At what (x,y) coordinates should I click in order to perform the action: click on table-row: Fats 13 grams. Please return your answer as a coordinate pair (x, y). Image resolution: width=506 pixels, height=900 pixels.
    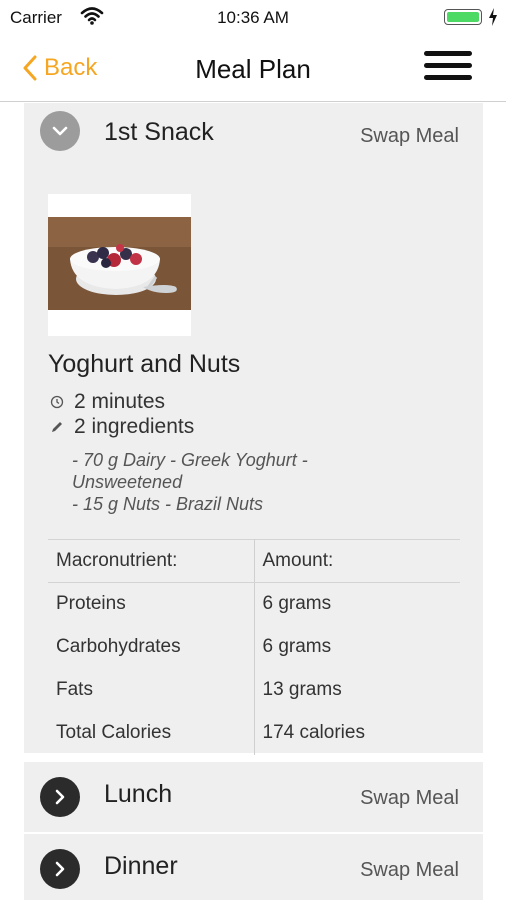
    Looking at the image, I should click on (254, 690).